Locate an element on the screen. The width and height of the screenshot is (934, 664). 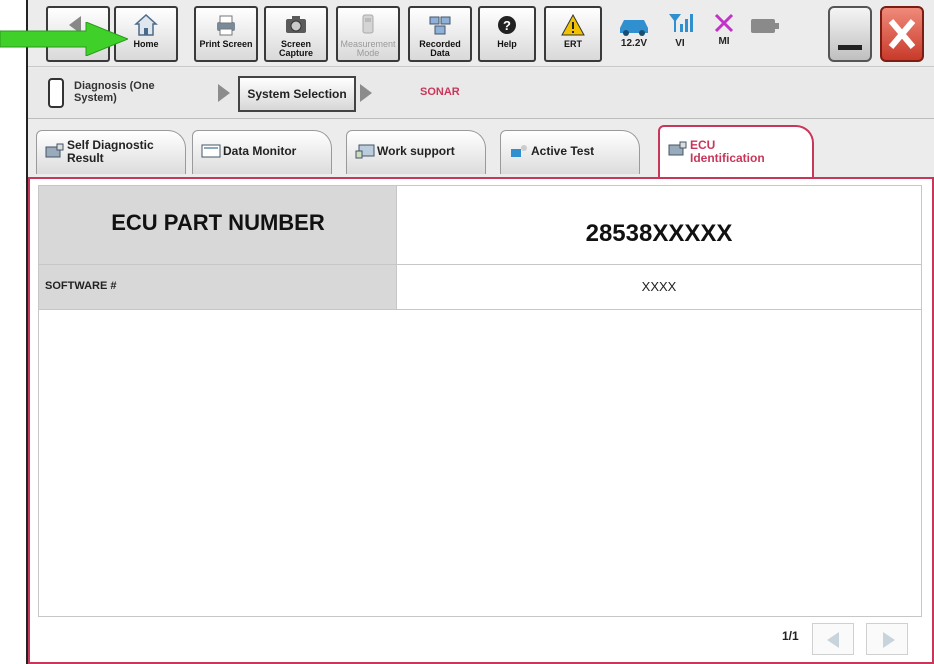
data-monitor-icon is located at coordinates (211, 151).